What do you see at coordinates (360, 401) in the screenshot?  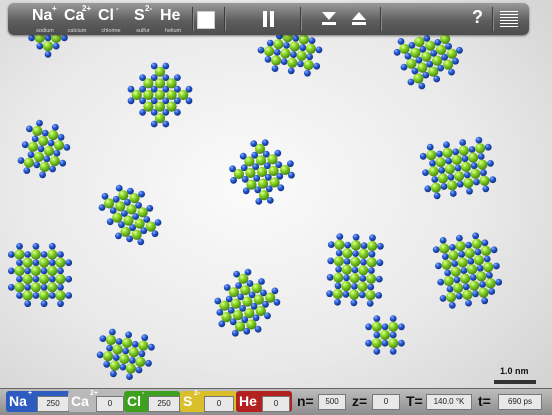 I see `z-label: z=` at bounding box center [360, 401].